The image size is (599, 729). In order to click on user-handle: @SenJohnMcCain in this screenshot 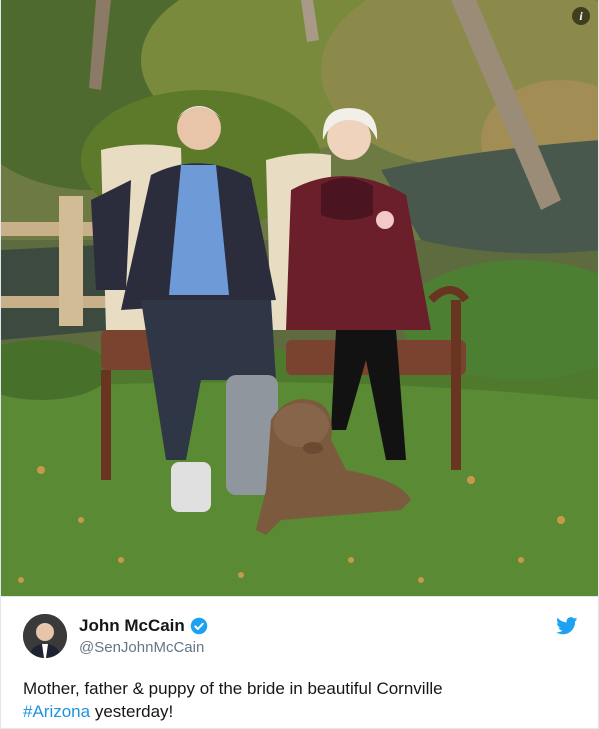, I will do `click(143, 647)`.